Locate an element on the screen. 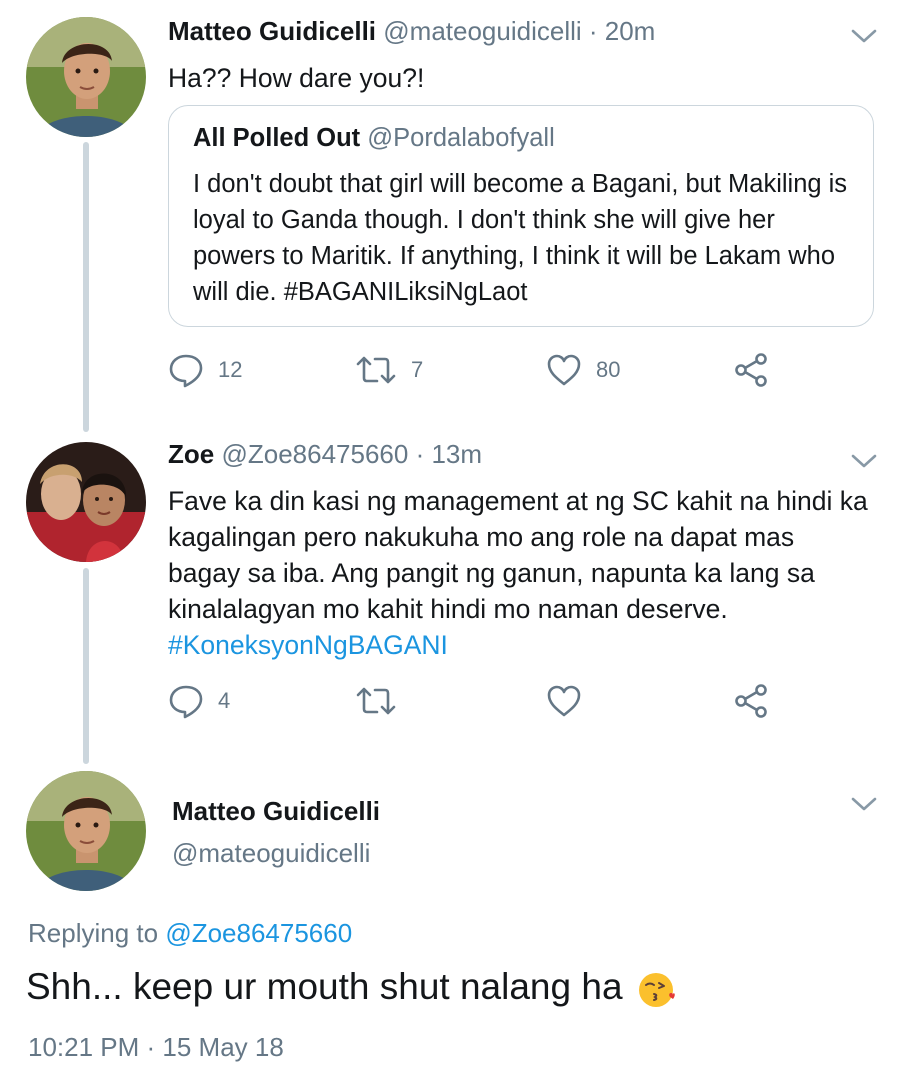  reply-count: 12 is located at coordinates (230, 369).